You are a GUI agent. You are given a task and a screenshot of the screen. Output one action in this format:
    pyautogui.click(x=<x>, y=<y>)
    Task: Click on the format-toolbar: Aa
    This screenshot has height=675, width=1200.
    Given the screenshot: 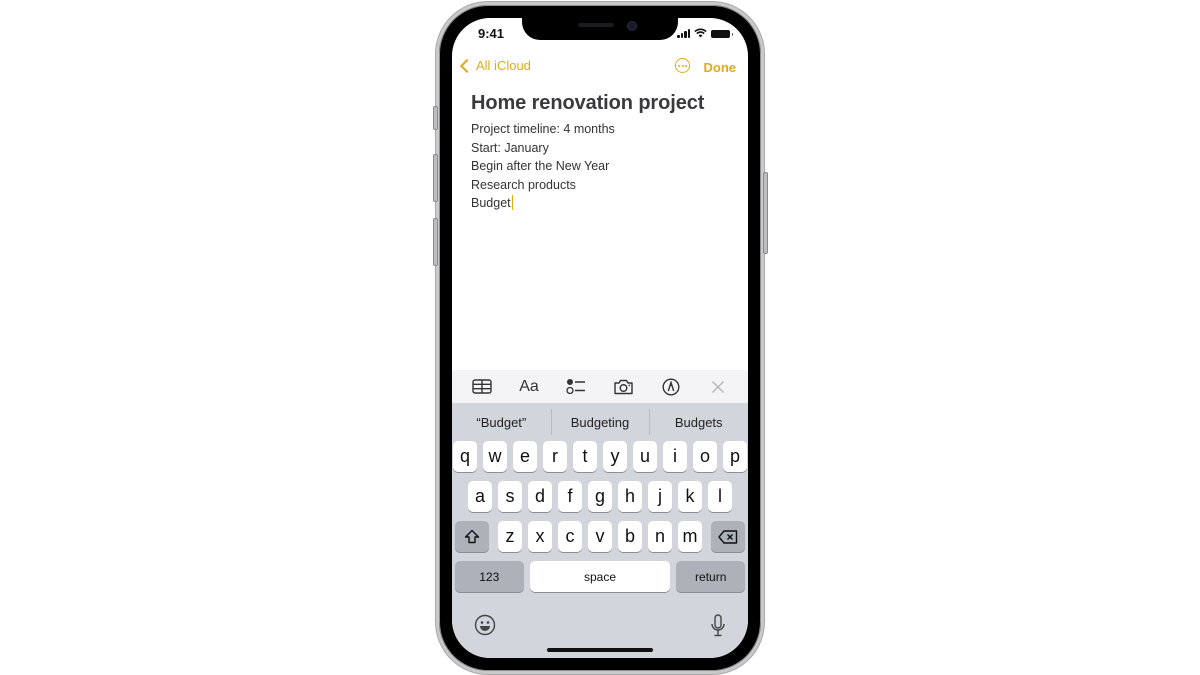 What is the action you would take?
    pyautogui.click(x=600, y=386)
    